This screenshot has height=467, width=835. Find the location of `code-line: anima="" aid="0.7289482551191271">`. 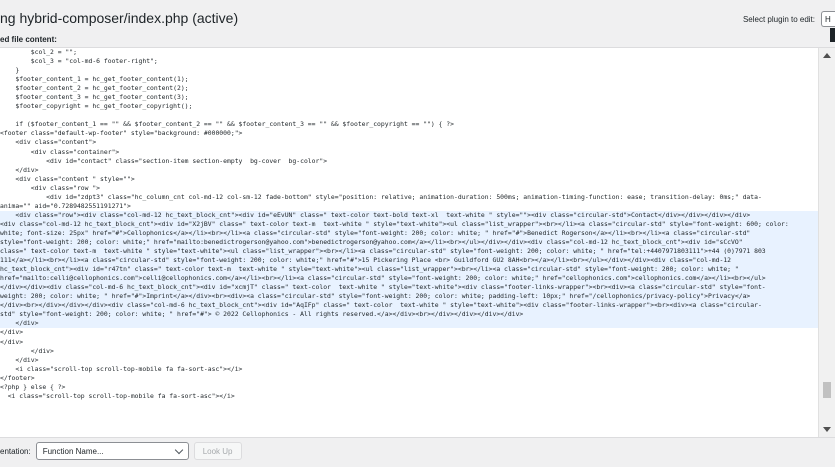

code-line: anima="" aid="0.7289482551191271"> is located at coordinates (409, 206).